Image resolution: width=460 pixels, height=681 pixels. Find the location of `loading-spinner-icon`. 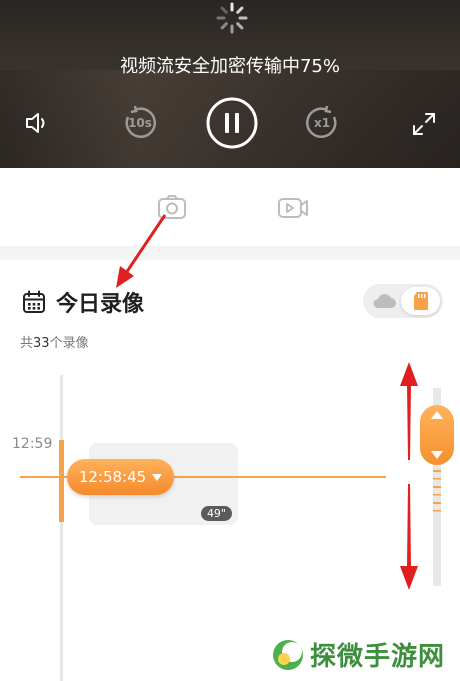

loading-spinner-icon is located at coordinates (232, 18).